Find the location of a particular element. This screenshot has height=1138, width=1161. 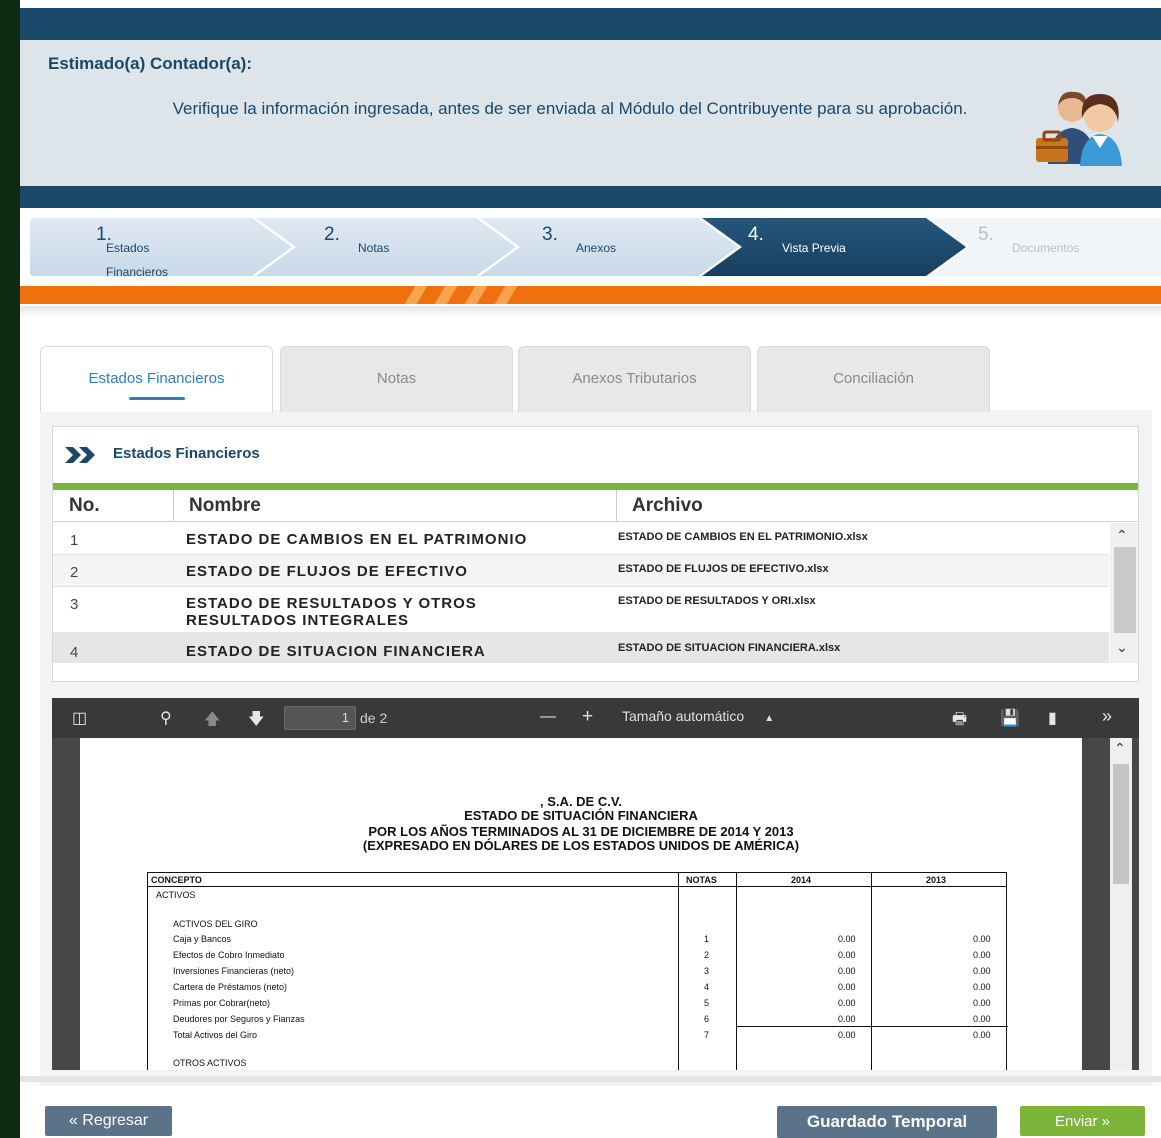

step-label: Documentos is located at coordinates (1046, 248).